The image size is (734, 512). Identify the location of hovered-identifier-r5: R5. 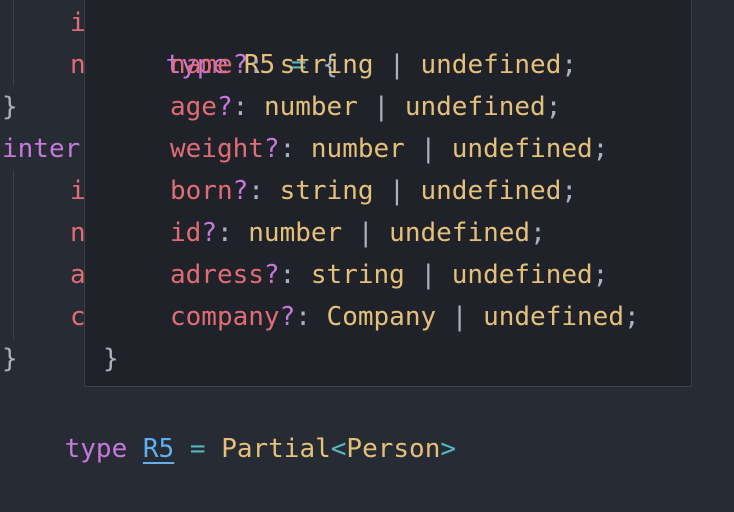
(158, 449).